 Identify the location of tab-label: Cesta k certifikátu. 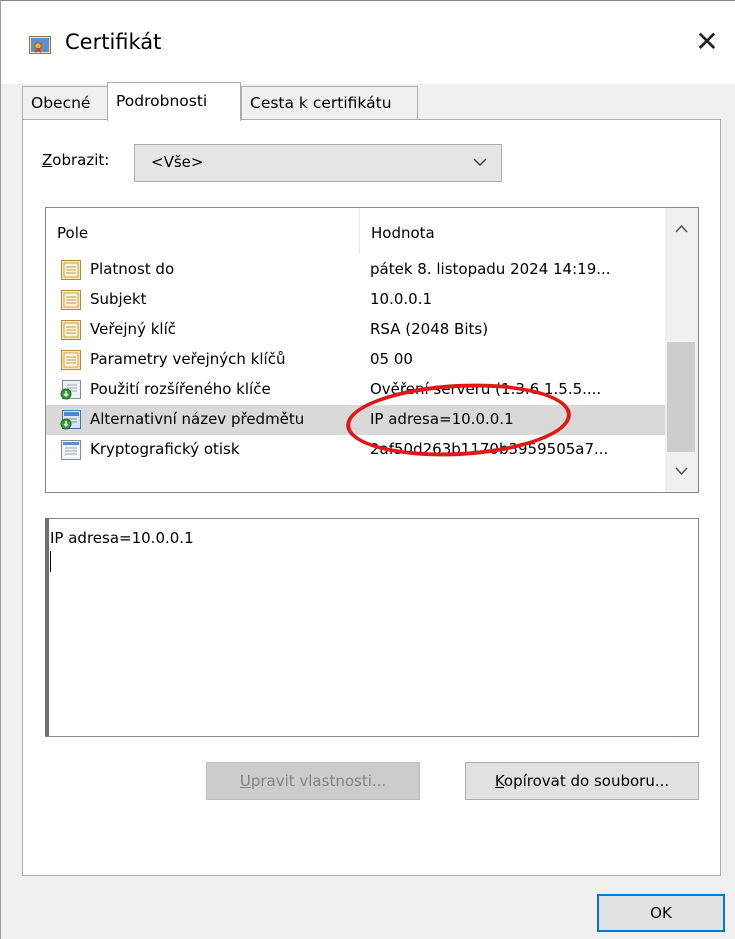
(321, 103).